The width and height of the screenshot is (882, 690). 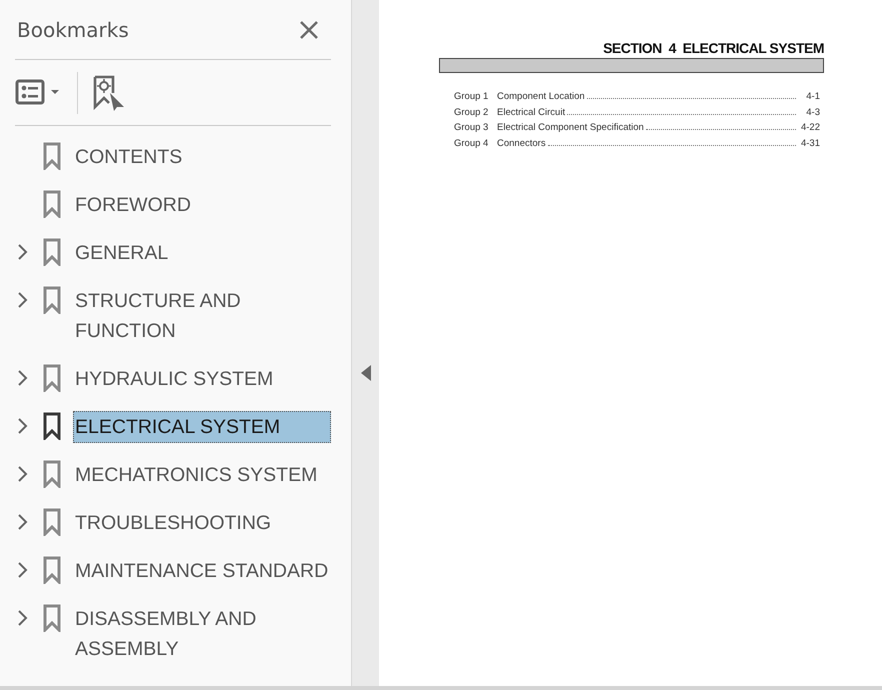 What do you see at coordinates (173, 523) in the screenshot?
I see `bookmark-item: TROUBLESHOOTING` at bounding box center [173, 523].